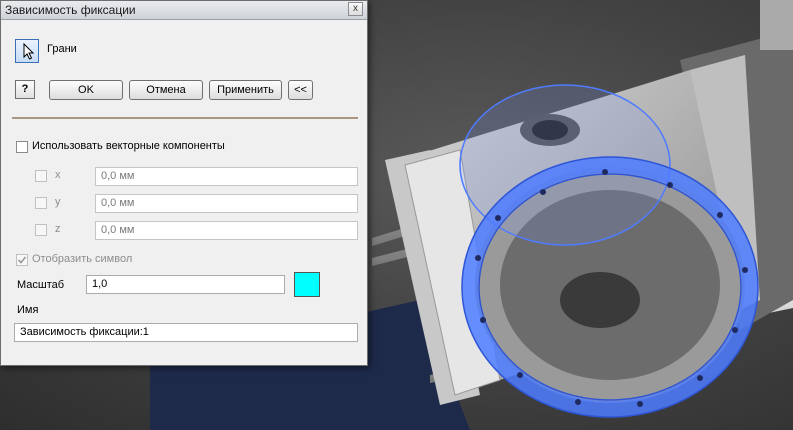 This screenshot has width=793, height=430. I want to click on scale-label: Масштаб, so click(41, 285).